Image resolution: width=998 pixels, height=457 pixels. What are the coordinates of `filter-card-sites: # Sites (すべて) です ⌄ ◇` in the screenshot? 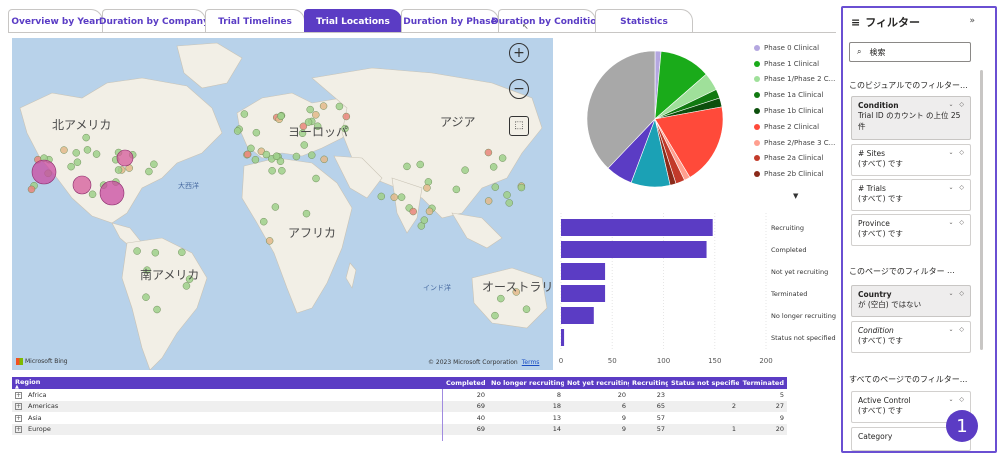 It's located at (911, 160).